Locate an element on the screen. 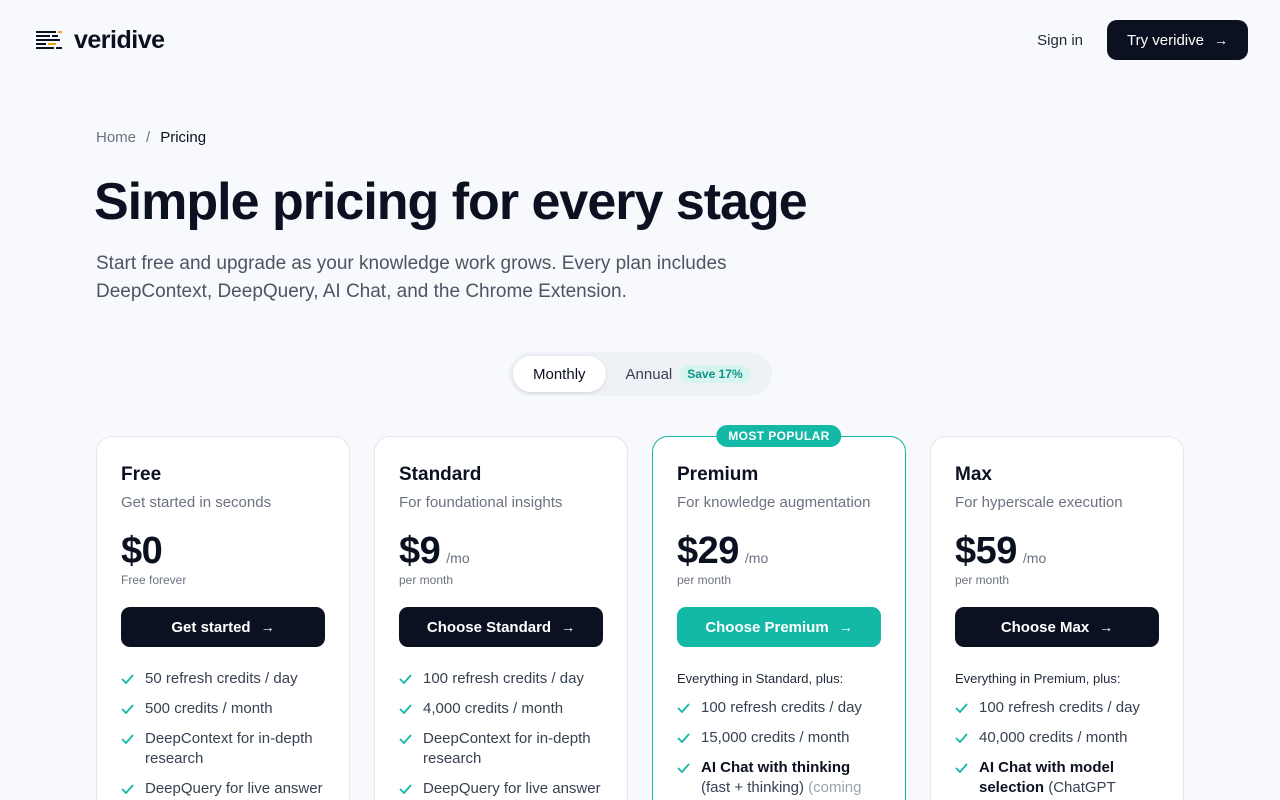 Image resolution: width=1280 pixels, height=800 pixels. list-item: AI Chat with model selection (ChatGPT is located at coordinates (1057, 778).